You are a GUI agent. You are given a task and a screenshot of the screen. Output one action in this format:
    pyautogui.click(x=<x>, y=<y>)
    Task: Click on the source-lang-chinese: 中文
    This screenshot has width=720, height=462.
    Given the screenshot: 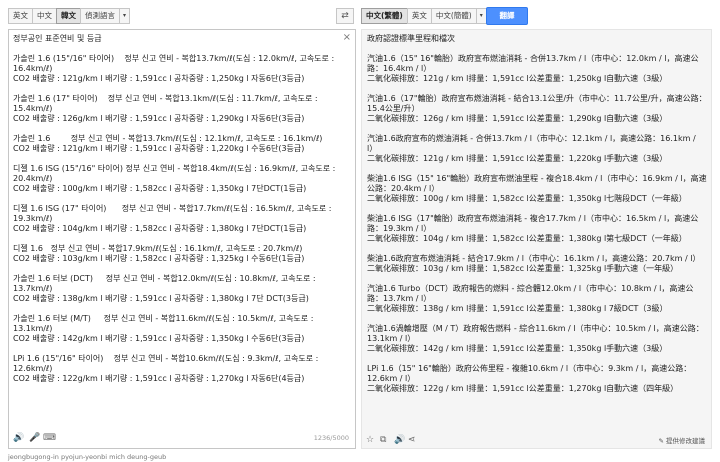 What is the action you would take?
    pyautogui.click(x=44, y=16)
    